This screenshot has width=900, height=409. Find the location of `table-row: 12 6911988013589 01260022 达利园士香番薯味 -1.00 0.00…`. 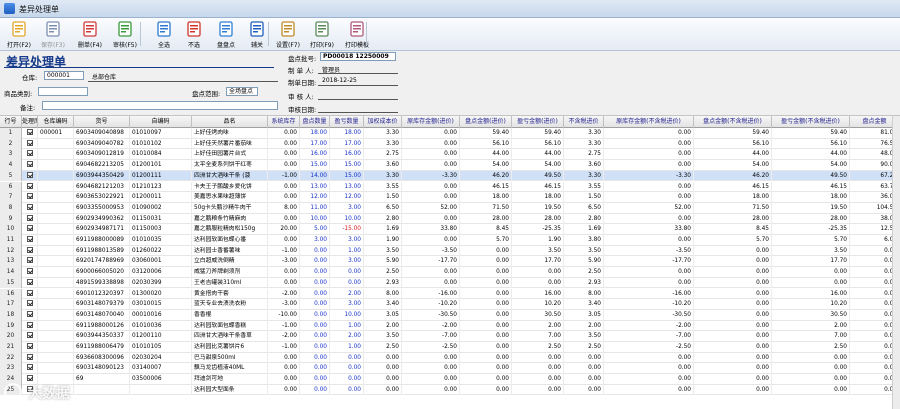

table-row: 12 6911988013589 01260022 达利园士香番薯味 -1.00 0.00… is located at coordinates (450, 251).